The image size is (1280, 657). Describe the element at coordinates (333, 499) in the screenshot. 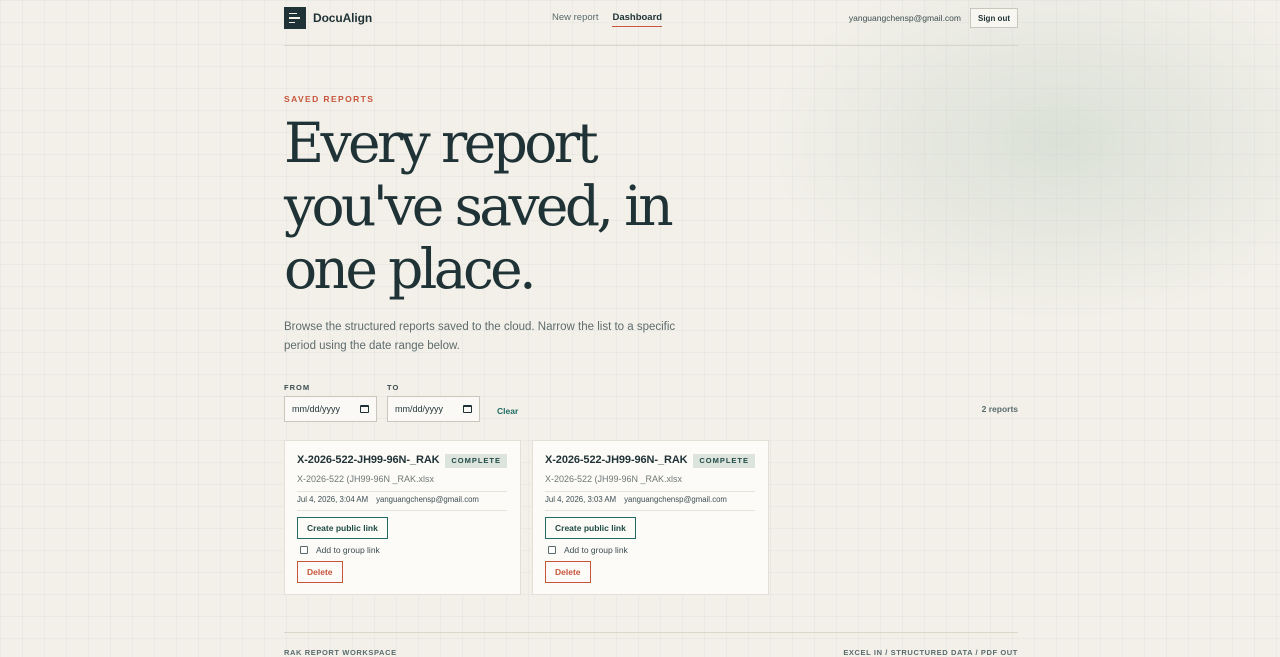

I see `report-date: Jul 4, 2026, 3:04 AM` at that location.